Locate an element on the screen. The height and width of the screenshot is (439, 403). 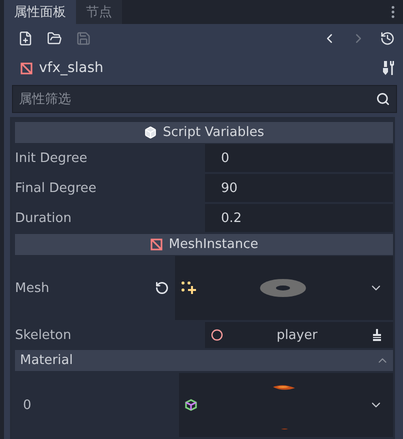
section-header: MeshInstance is located at coordinates (204, 244).